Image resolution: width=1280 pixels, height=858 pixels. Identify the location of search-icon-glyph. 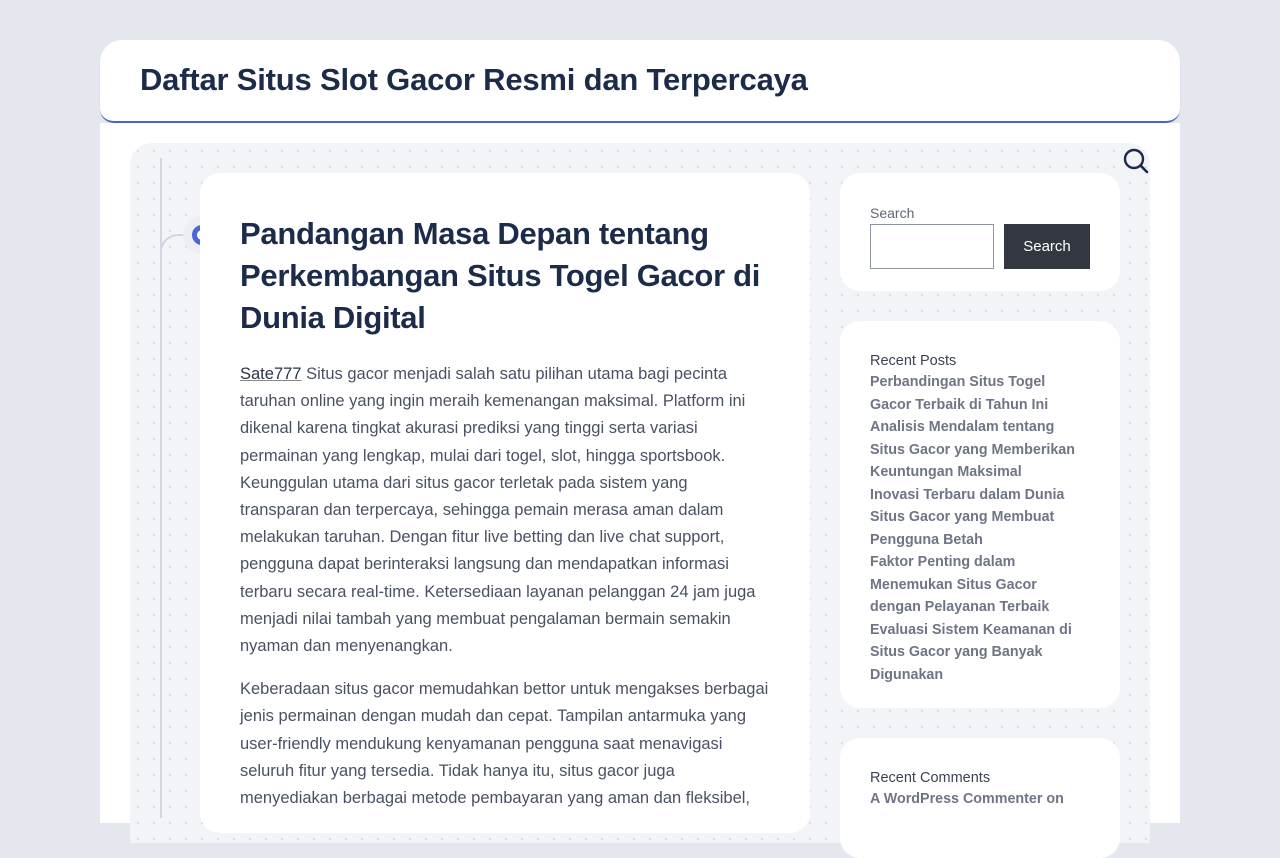
(1136, 161).